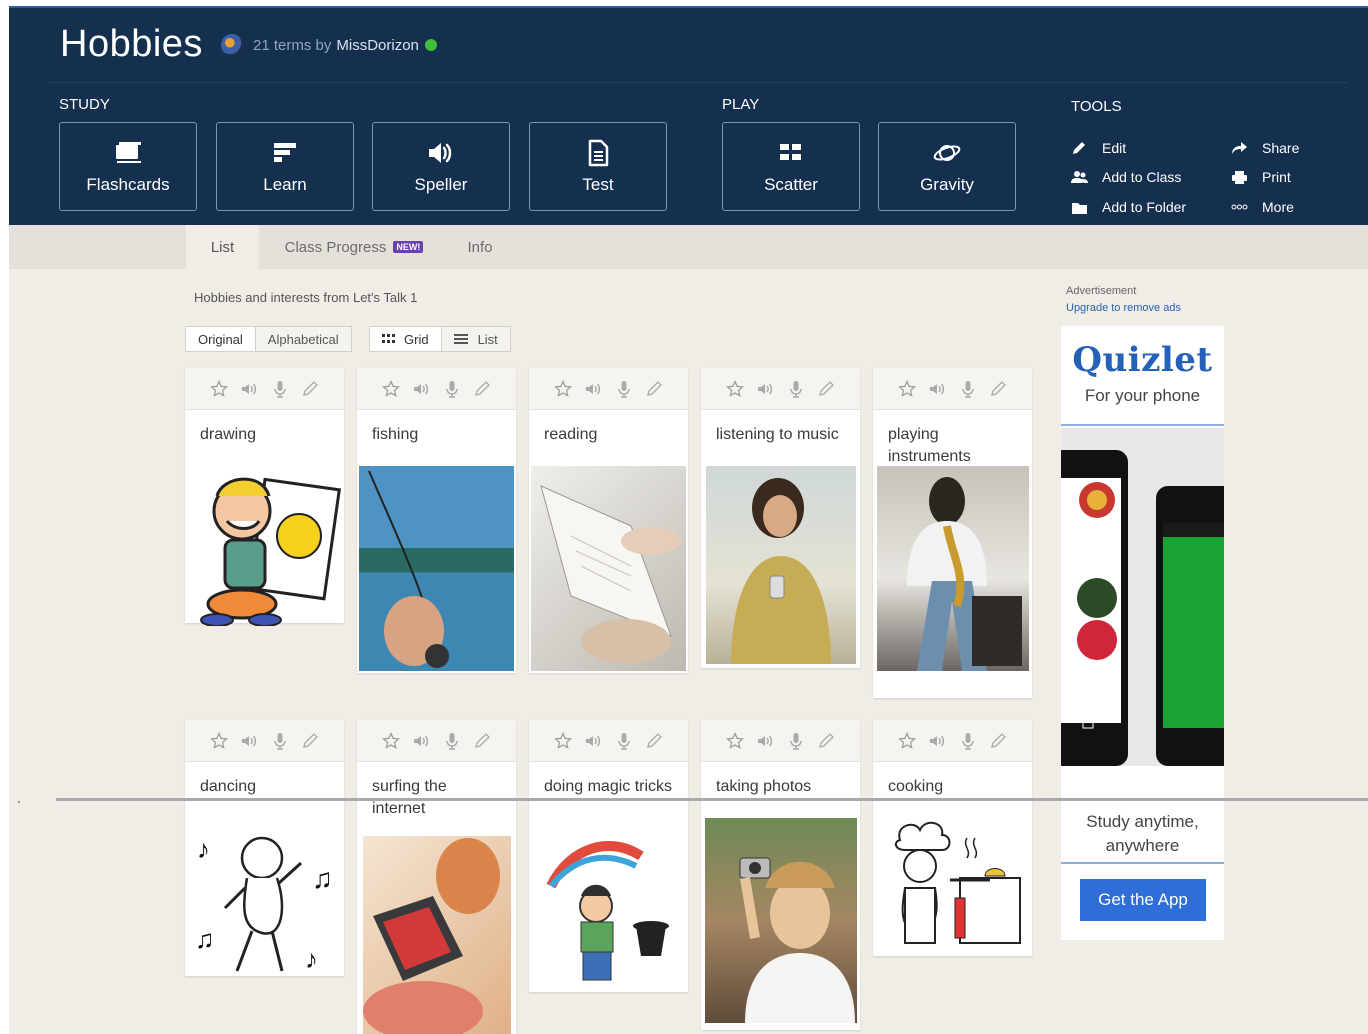  Describe the element at coordinates (952, 568) in the screenshot. I see `saxophone-photo` at that location.